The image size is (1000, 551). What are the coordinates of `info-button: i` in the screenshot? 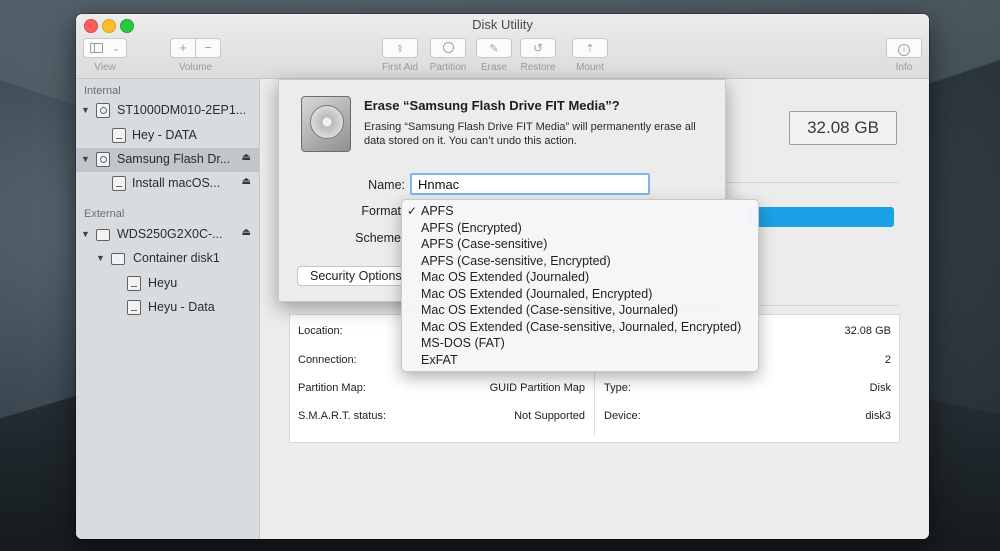 It's located at (904, 48).